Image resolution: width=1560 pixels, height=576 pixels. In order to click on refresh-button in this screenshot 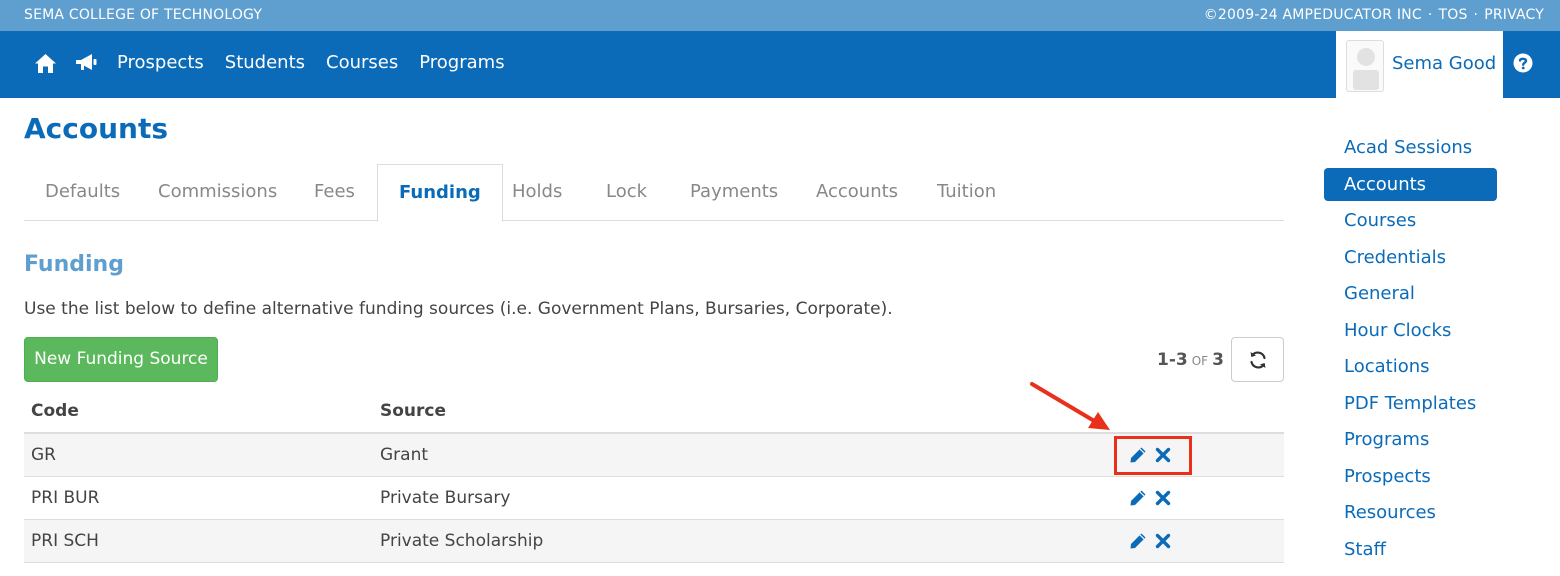, I will do `click(1257, 359)`.